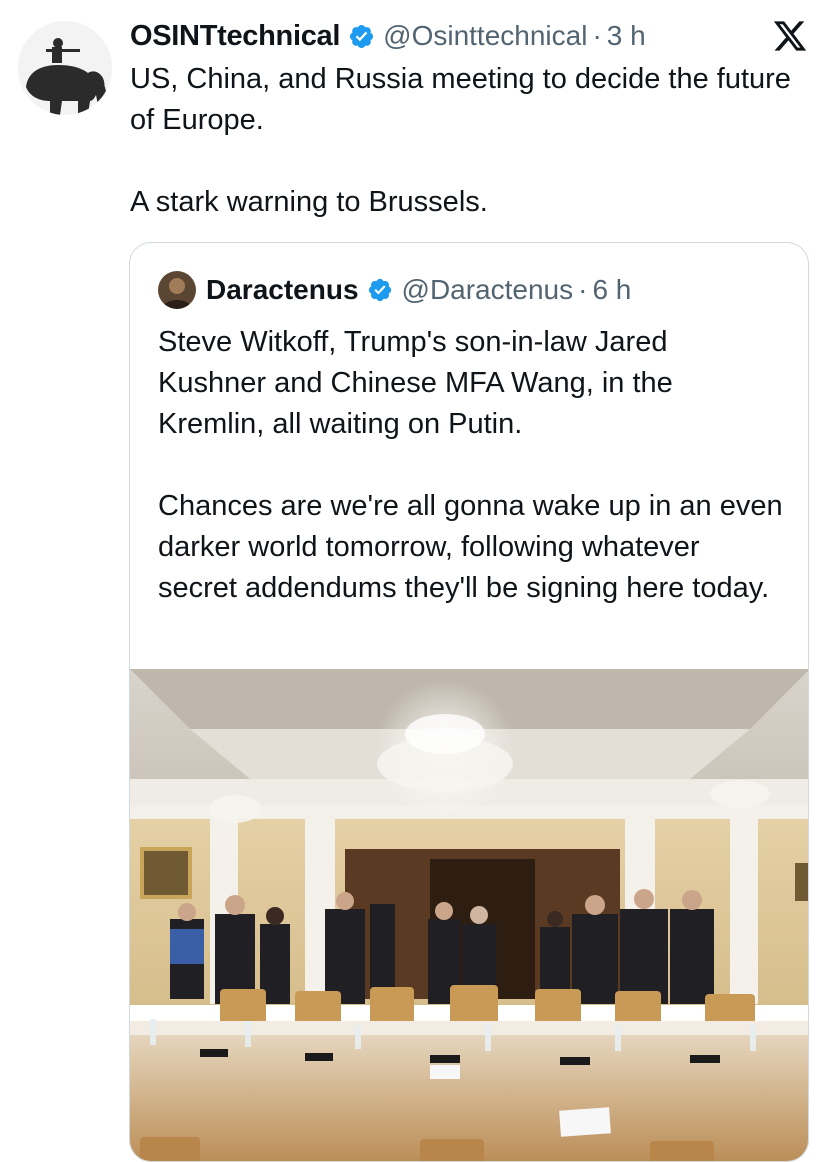 The width and height of the screenshot is (828, 1162). Describe the element at coordinates (626, 36) in the screenshot. I see `timestamp: 3 h` at that location.